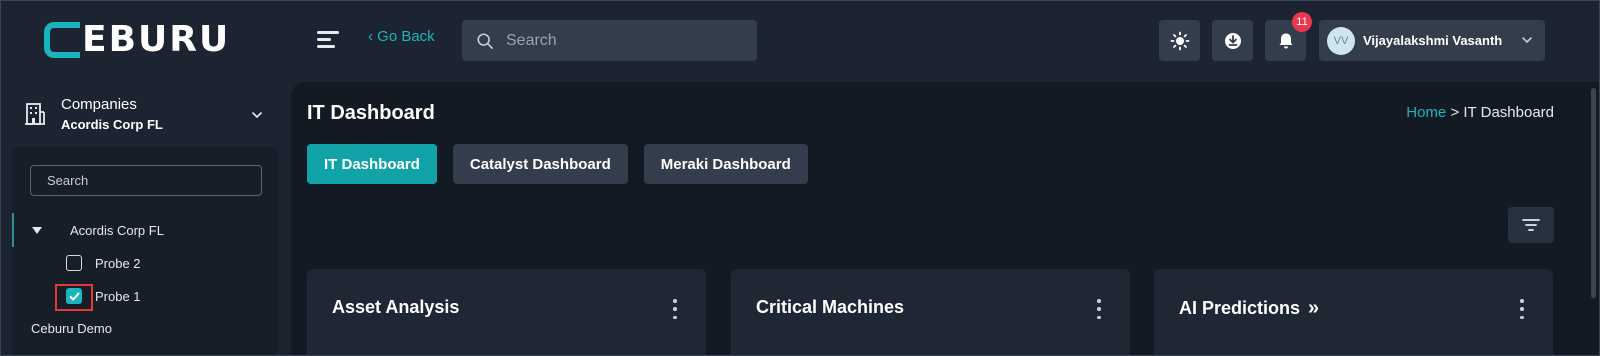 The image size is (1600, 356). I want to click on tree-node-root: Acordis Corp FL, so click(98, 230).